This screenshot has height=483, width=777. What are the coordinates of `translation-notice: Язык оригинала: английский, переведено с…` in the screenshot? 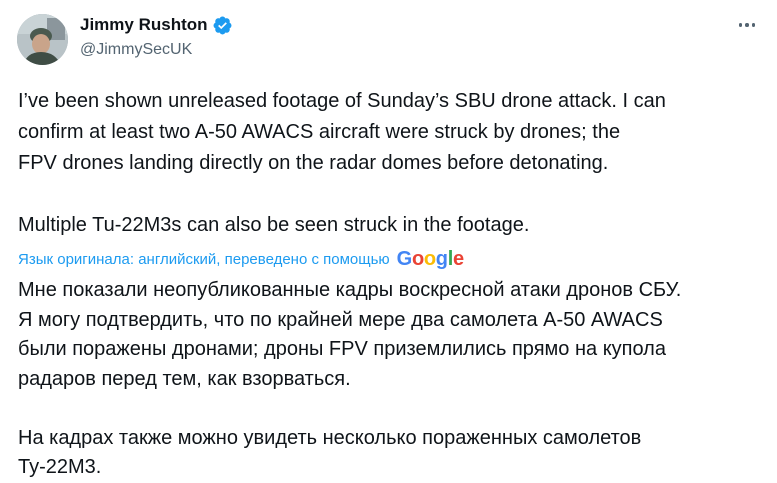 It's located at (241, 259).